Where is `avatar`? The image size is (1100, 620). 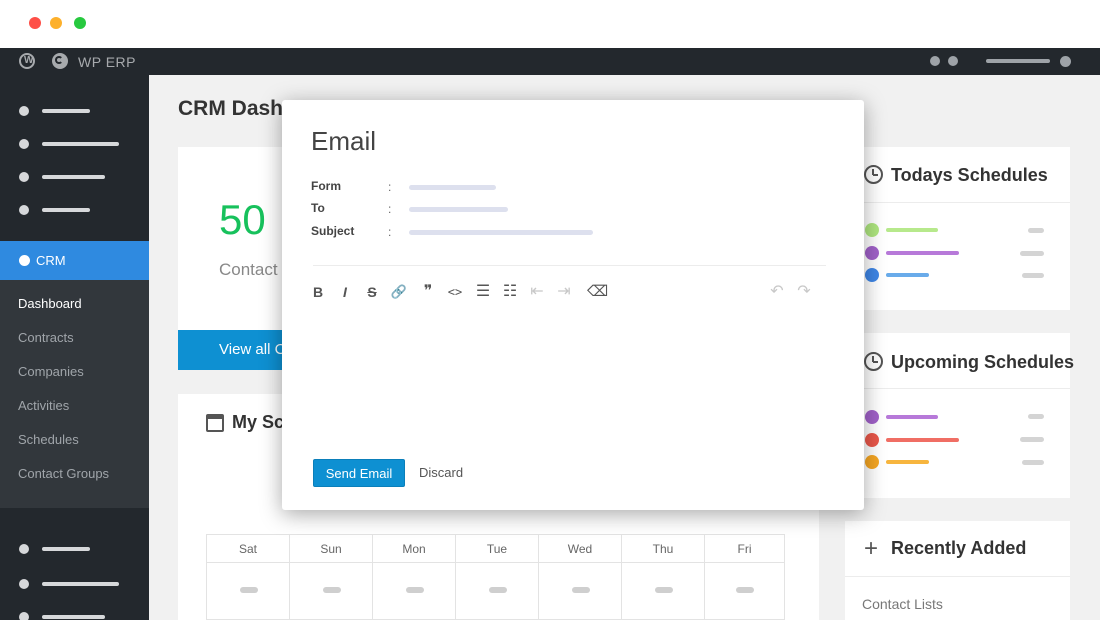 avatar is located at coordinates (1065, 61).